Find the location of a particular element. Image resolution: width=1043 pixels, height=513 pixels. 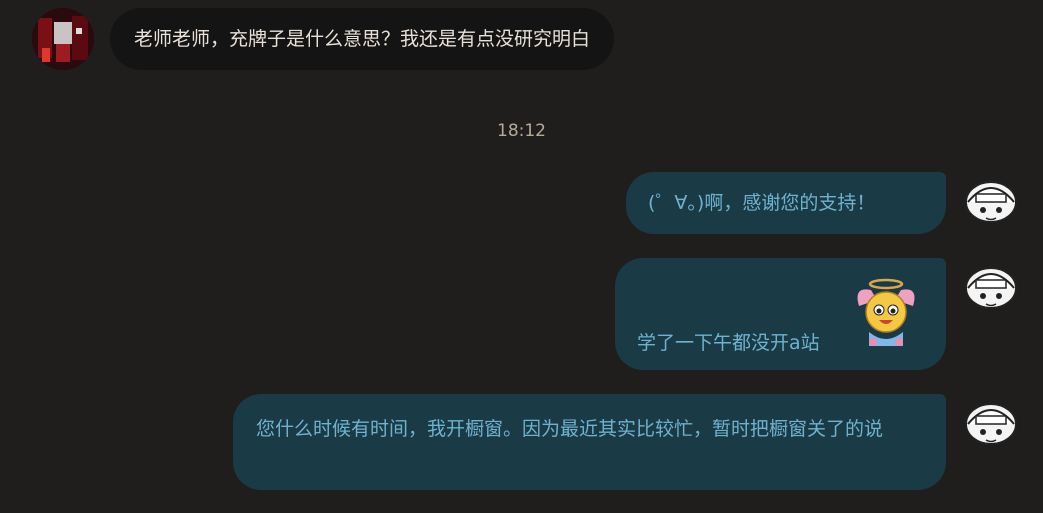

contact-avatar is located at coordinates (63, 39).